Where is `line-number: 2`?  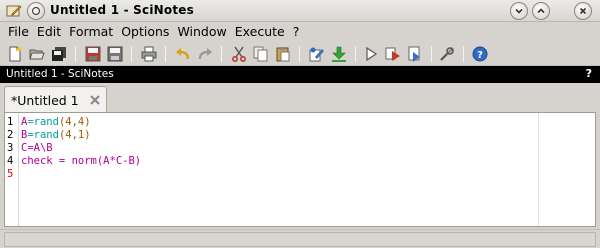
line-number: 2 is located at coordinates (10, 135).